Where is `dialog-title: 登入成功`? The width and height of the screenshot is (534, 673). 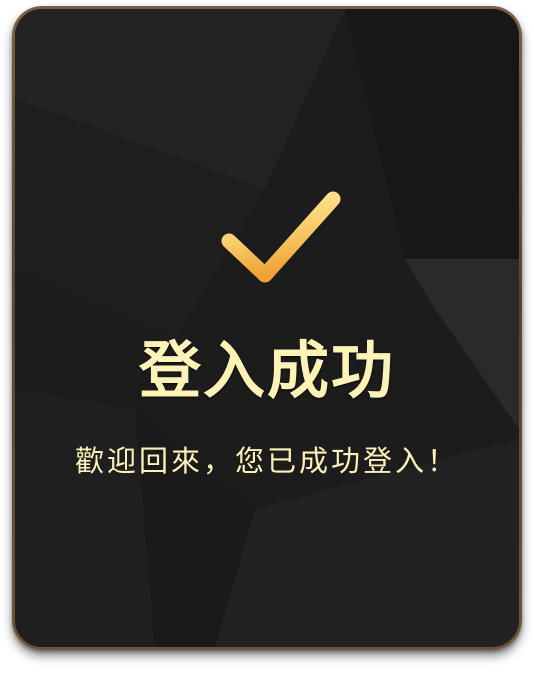
dialog-title: 登入成功 is located at coordinates (266, 370).